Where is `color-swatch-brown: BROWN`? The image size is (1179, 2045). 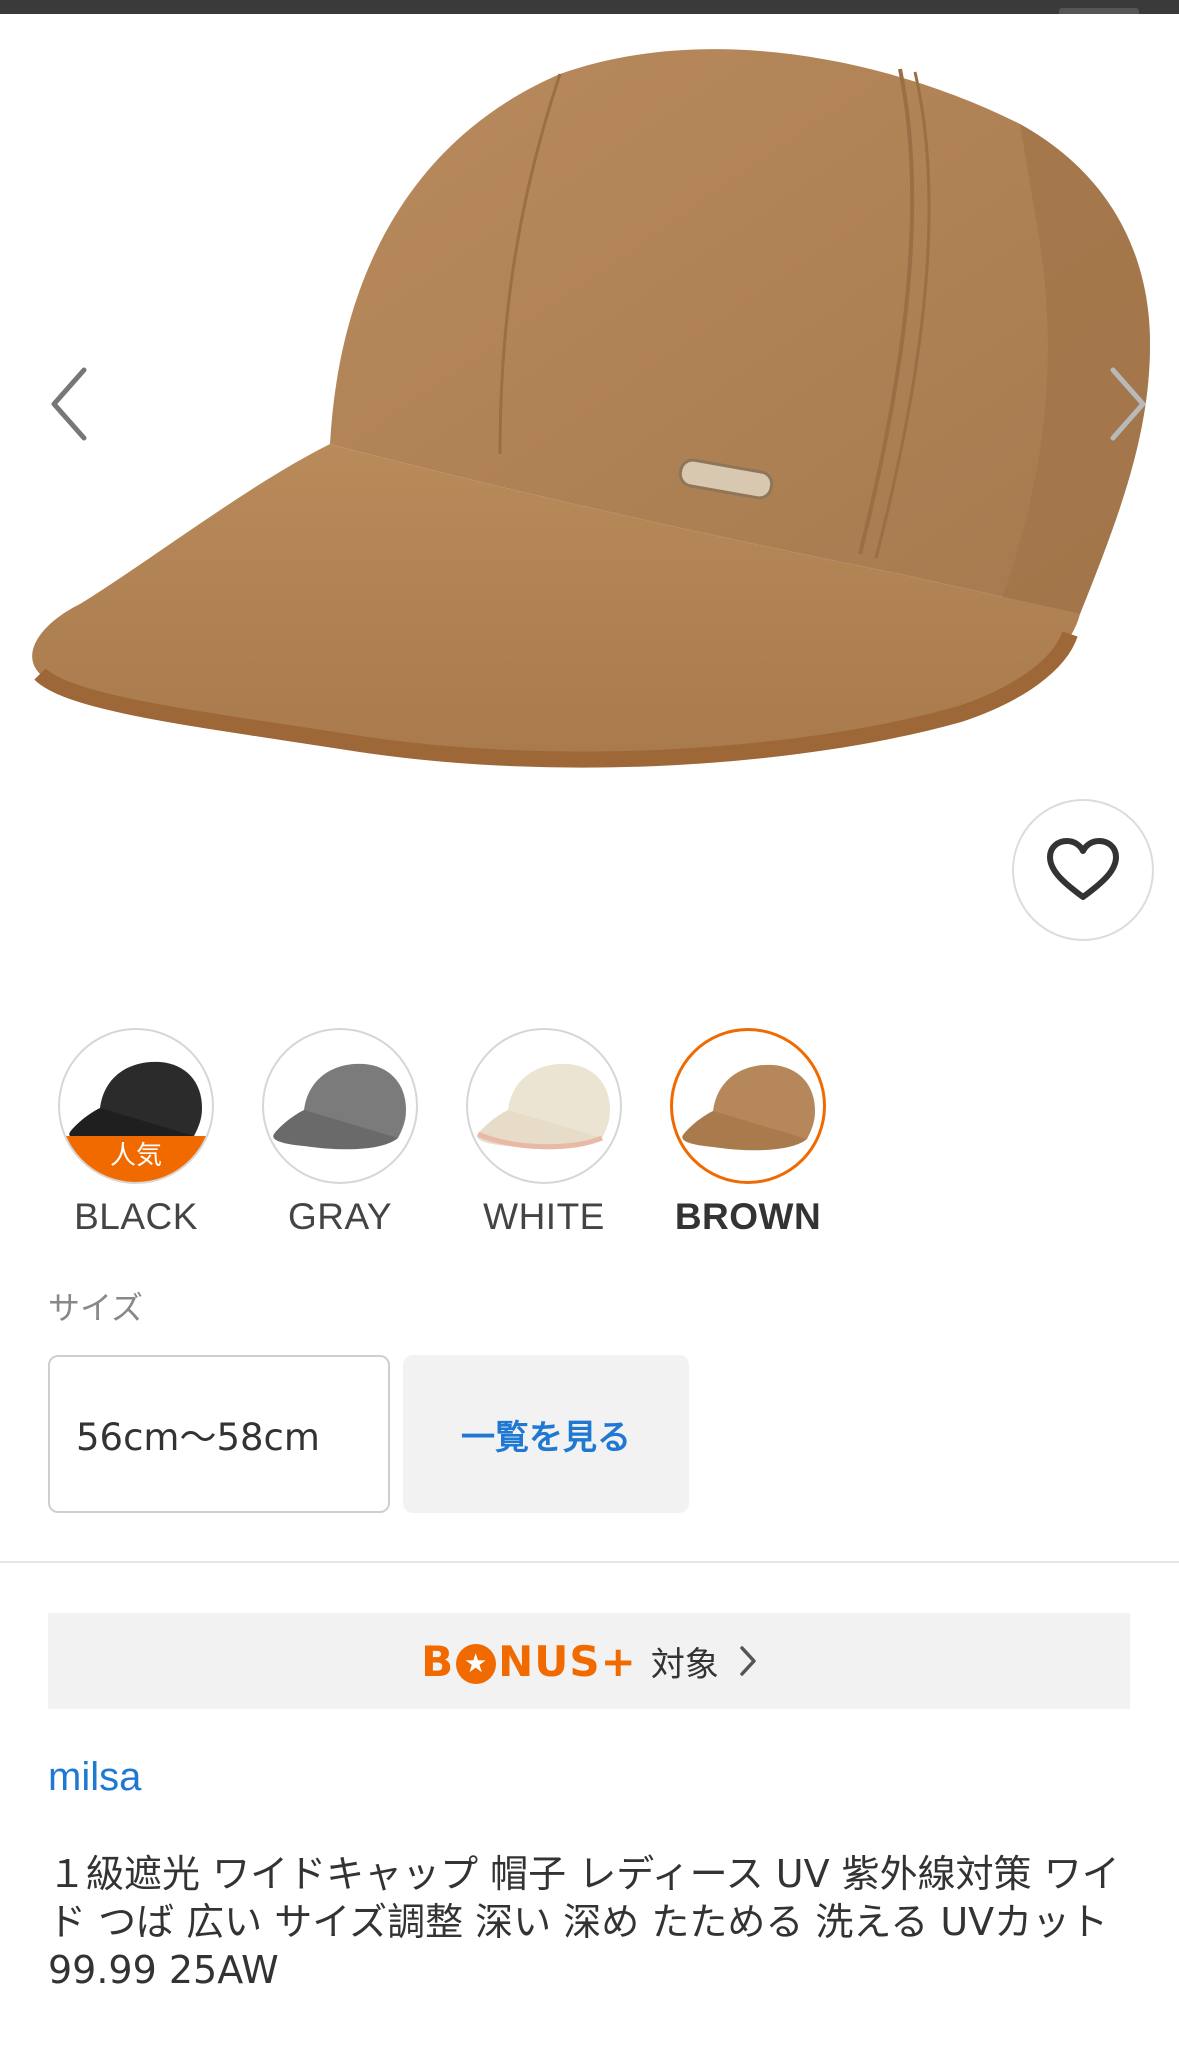
color-swatch-brown: BROWN is located at coordinates (748, 1133).